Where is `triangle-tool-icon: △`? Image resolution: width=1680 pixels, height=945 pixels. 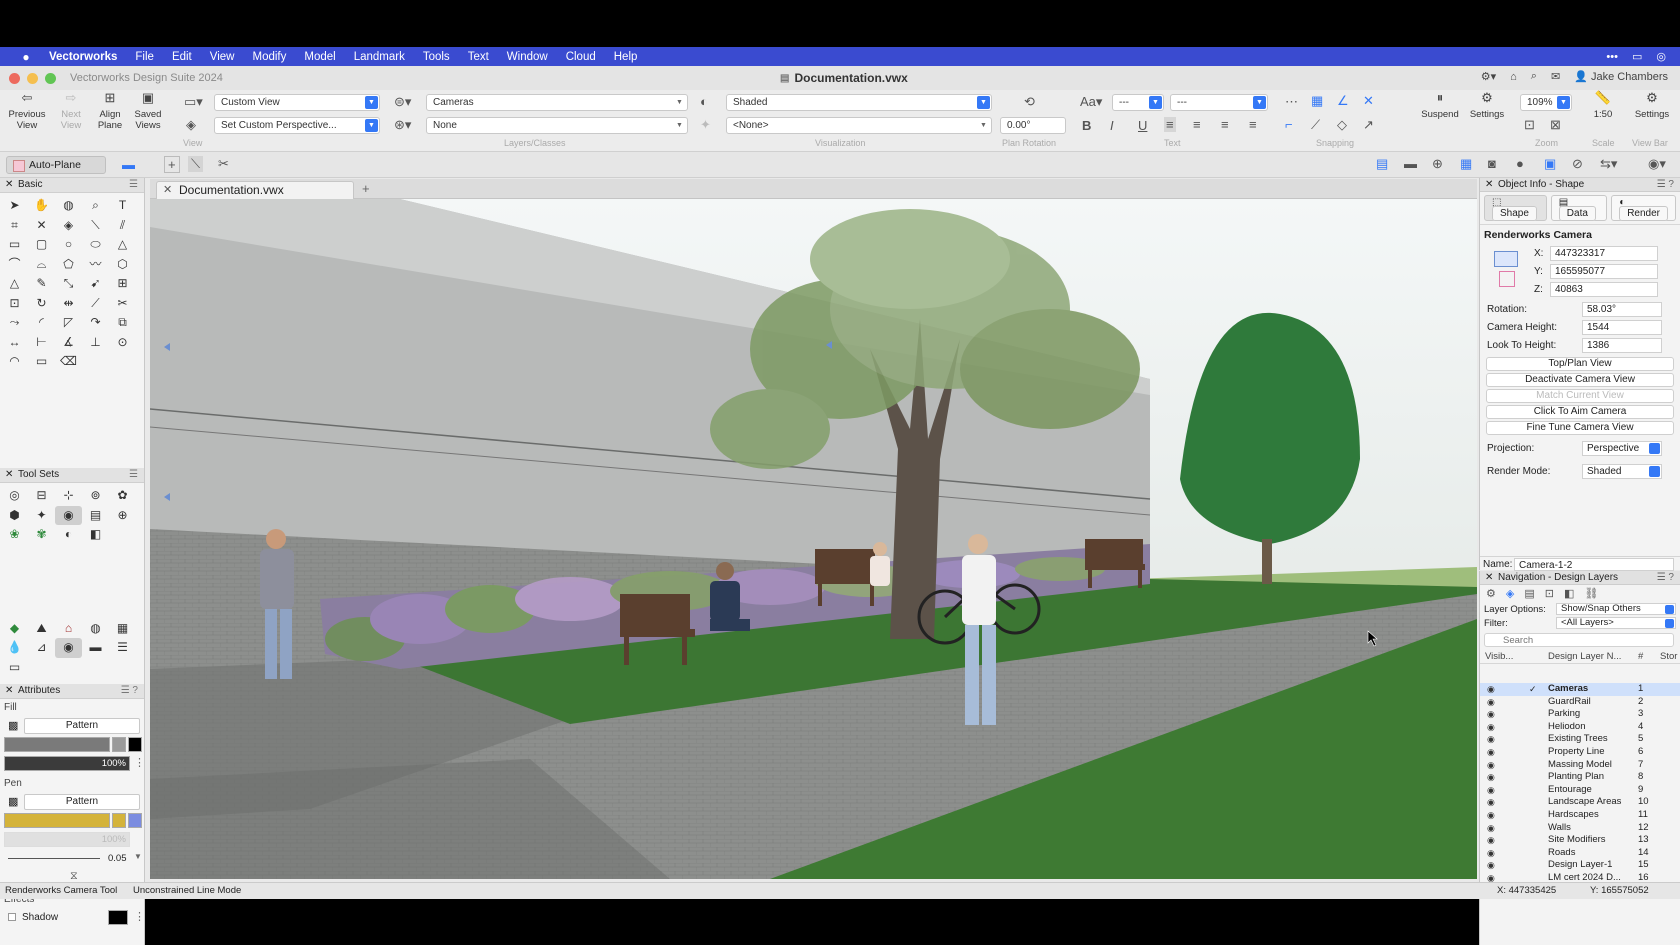 triangle-tool-icon: △ is located at coordinates (122, 245).